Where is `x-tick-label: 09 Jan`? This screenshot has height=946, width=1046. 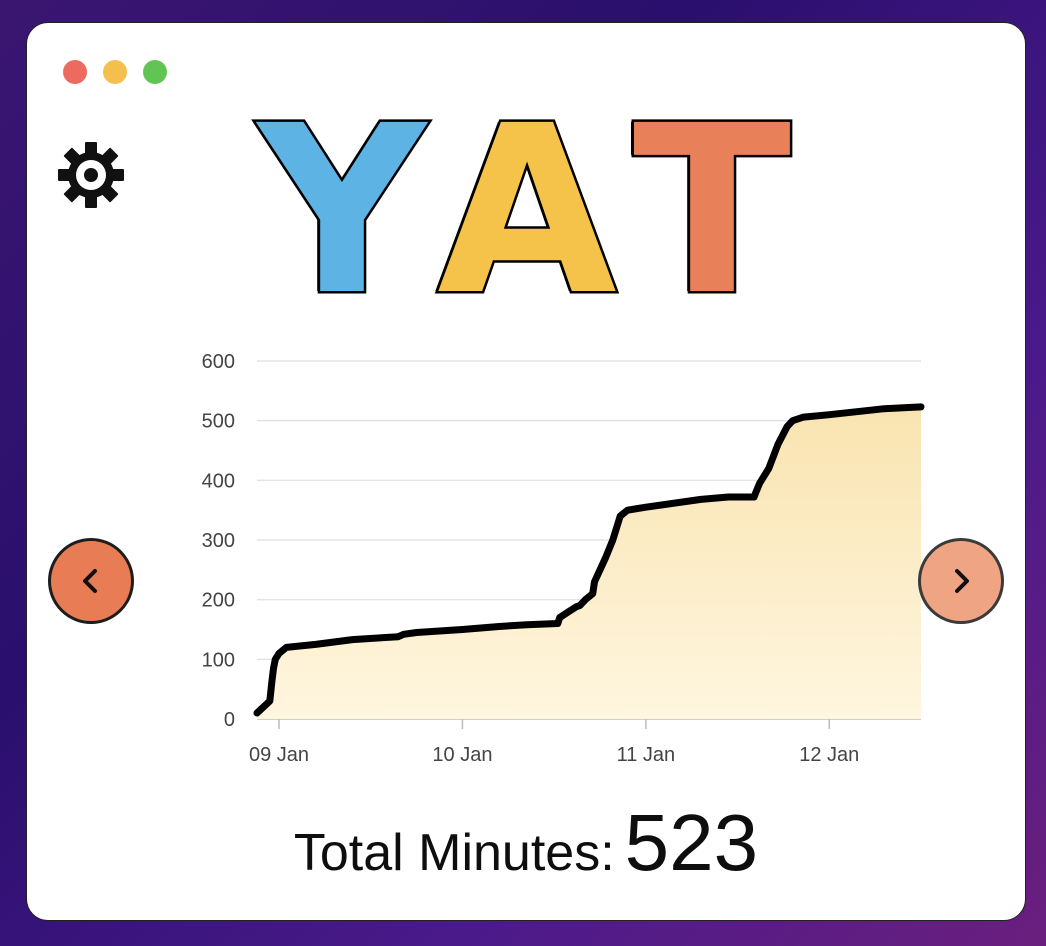
x-tick-label: 09 Jan is located at coordinates (279, 755).